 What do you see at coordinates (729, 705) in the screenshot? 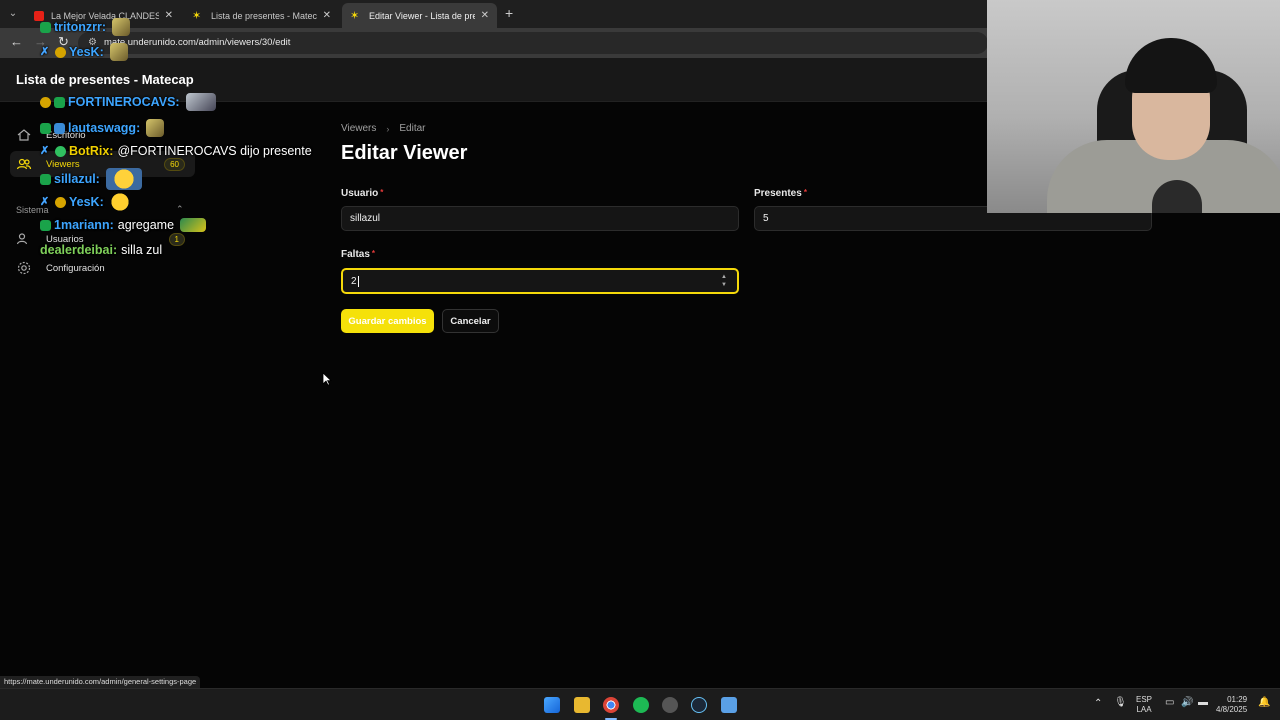
I see `notepad-icon` at bounding box center [729, 705].